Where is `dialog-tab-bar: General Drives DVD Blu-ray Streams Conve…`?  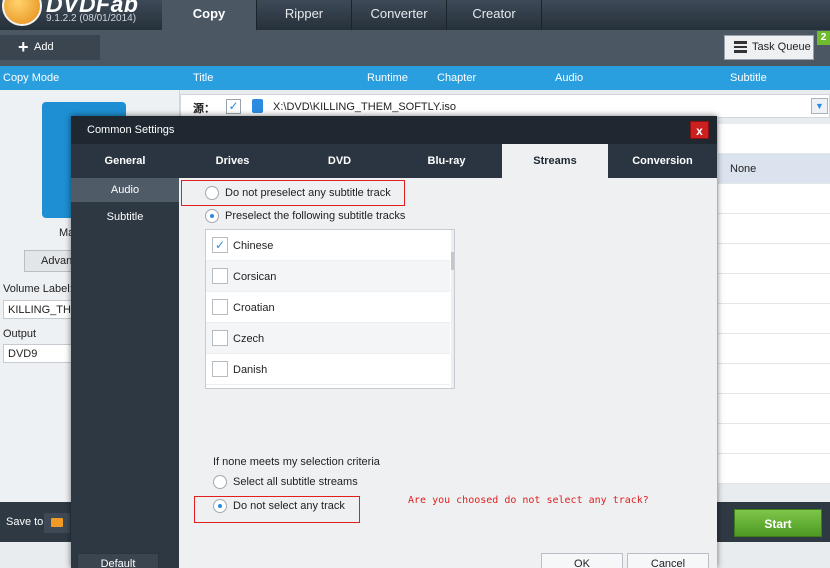
dialog-tab-bar: General Drives DVD Blu-ray Streams Conve… is located at coordinates (394, 161).